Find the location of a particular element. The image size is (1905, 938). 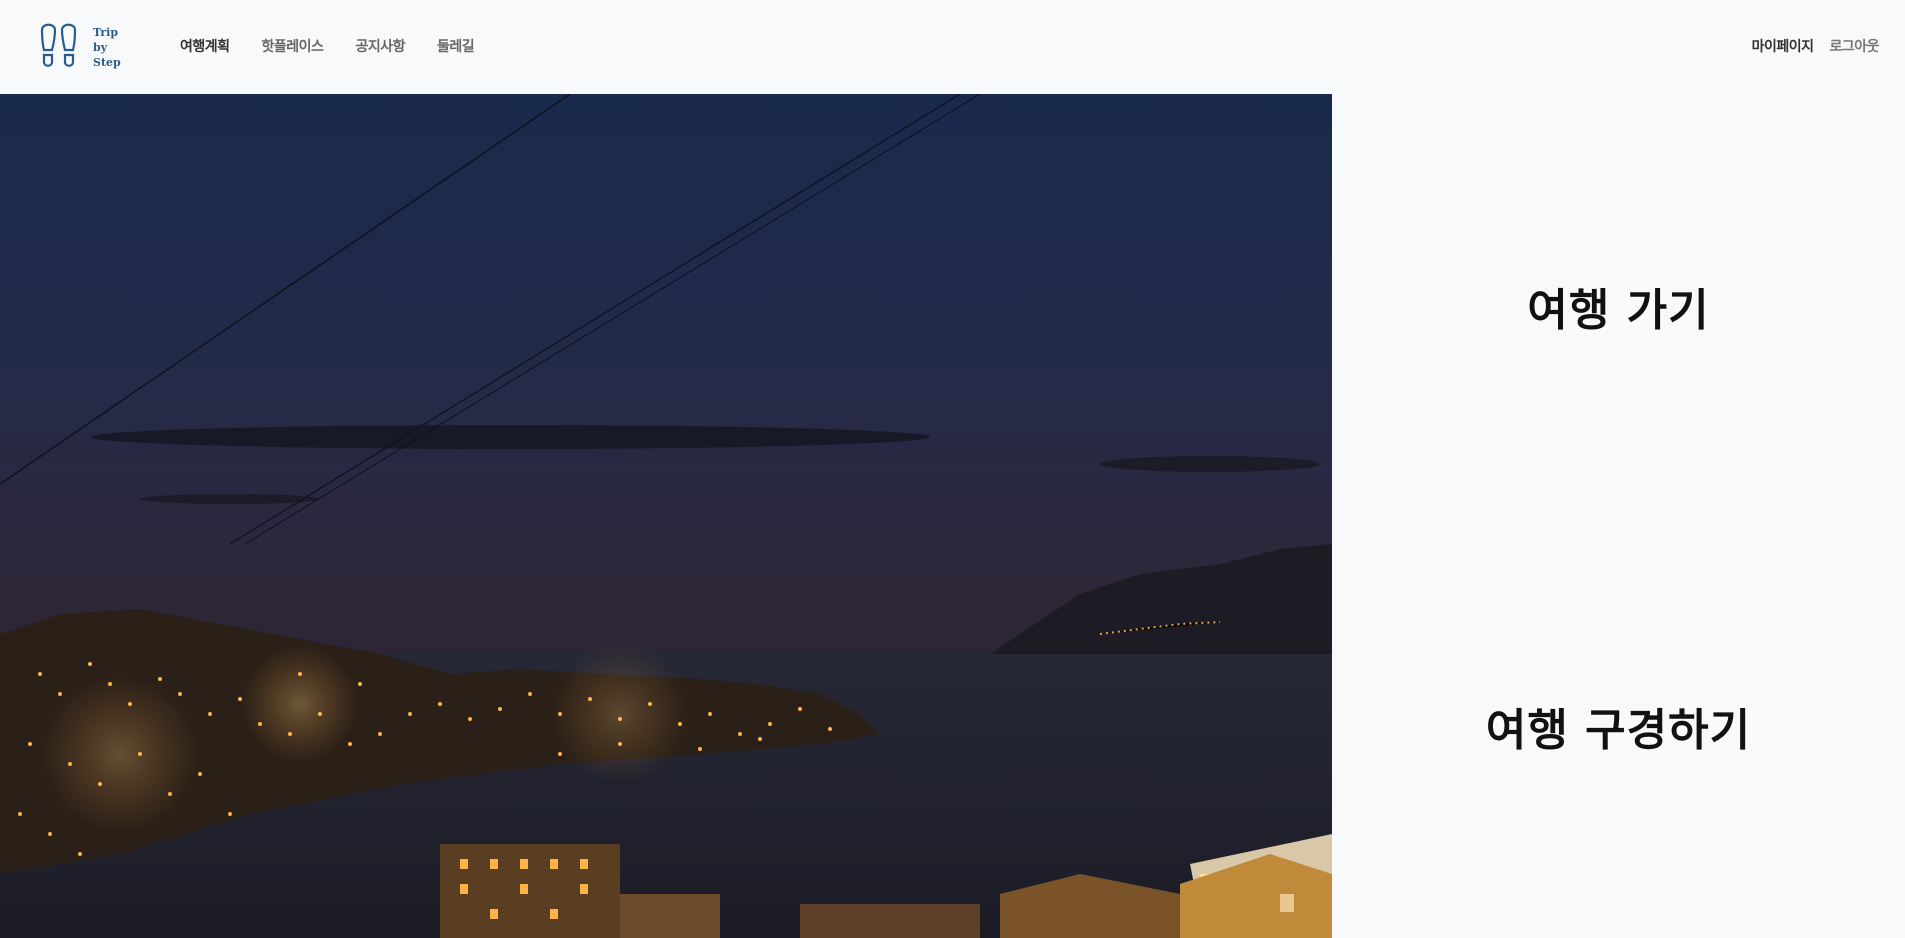

logo-line-2: by is located at coordinates (100, 47).